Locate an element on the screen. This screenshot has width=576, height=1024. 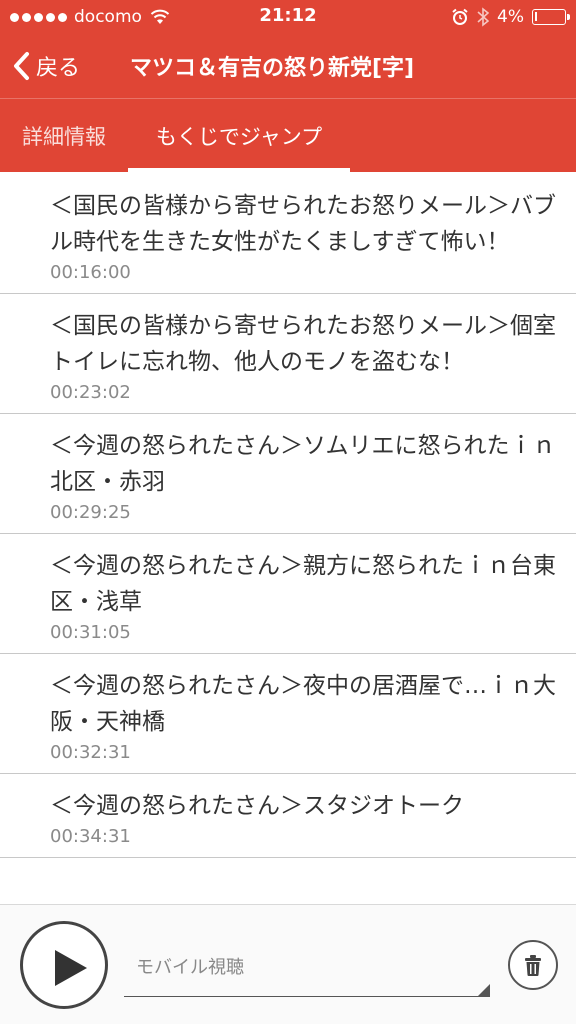
chapter-time: 00:29:25 is located at coordinates (90, 512).